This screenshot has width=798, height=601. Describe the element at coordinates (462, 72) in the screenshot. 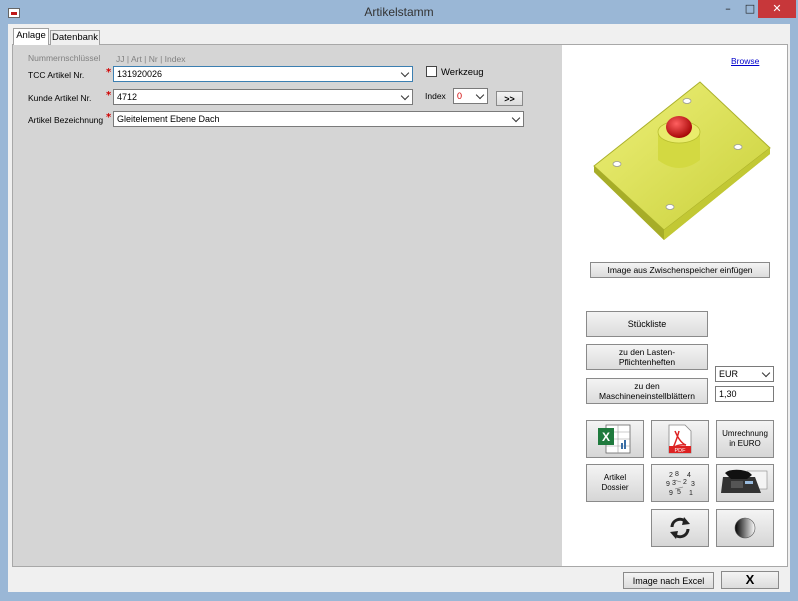

I see `werkzeug-label: Werkzeug` at that location.